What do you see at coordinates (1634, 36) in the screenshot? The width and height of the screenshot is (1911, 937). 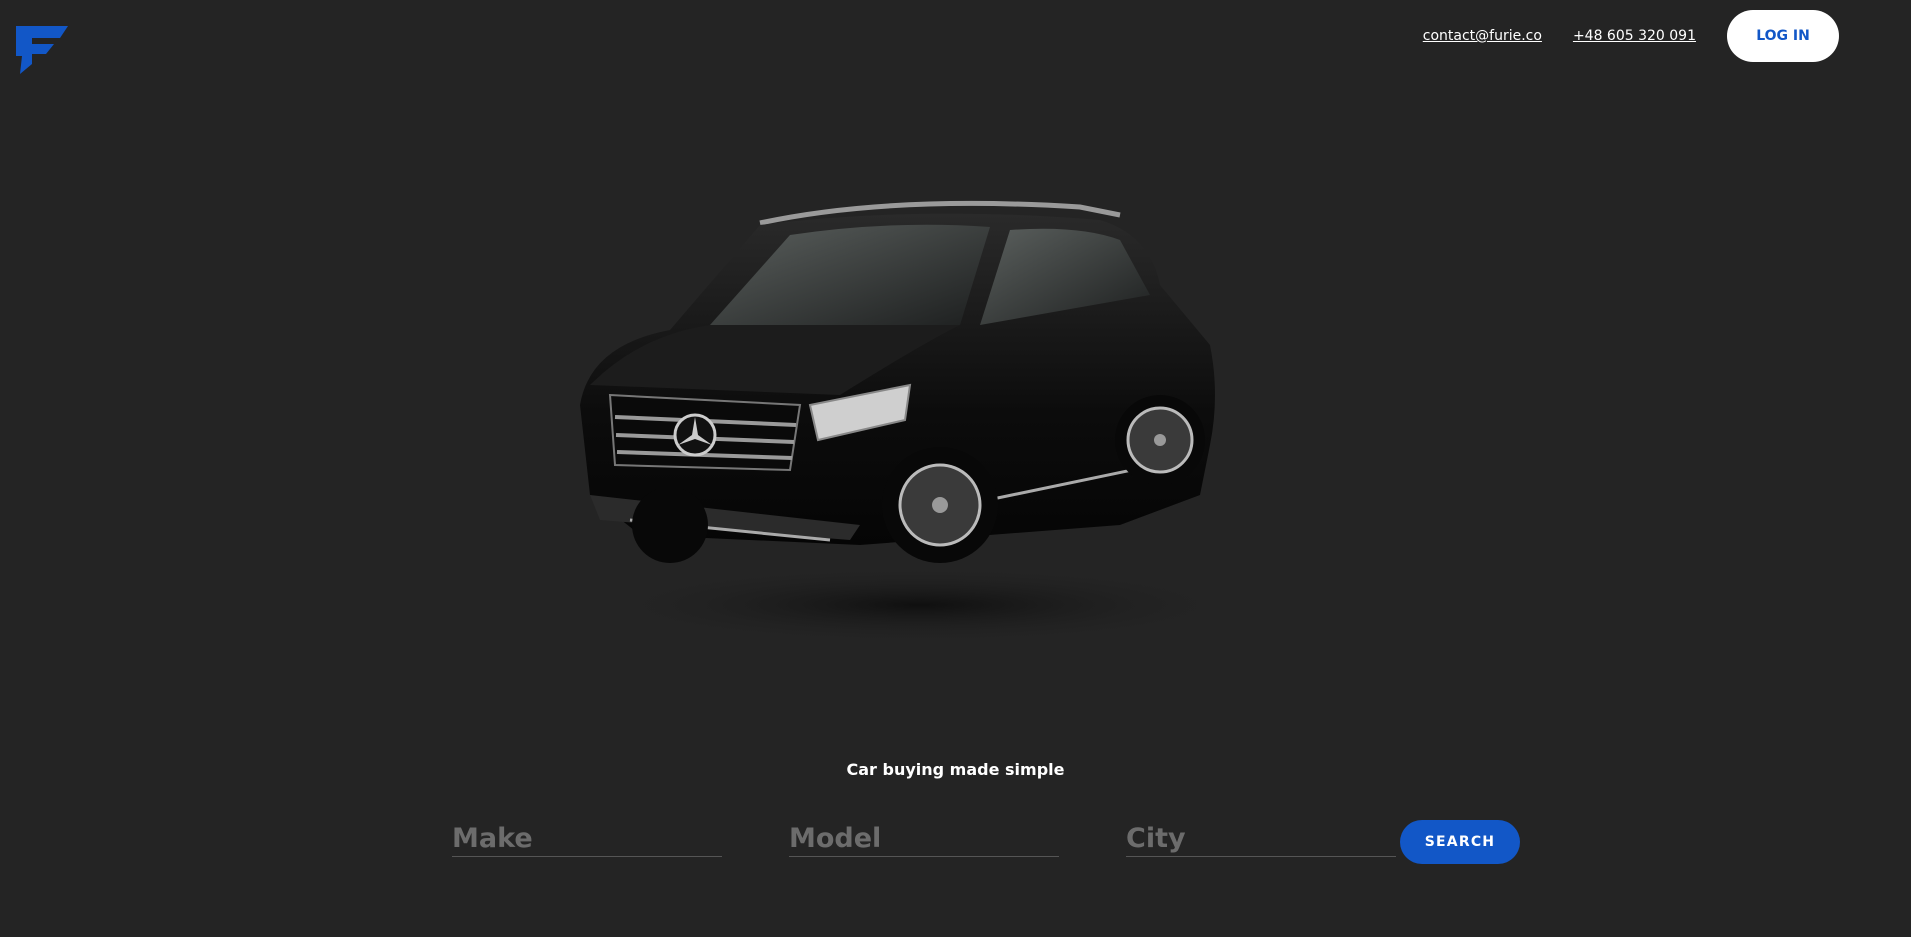 I see `phone-link: +48 605 320 091` at bounding box center [1634, 36].